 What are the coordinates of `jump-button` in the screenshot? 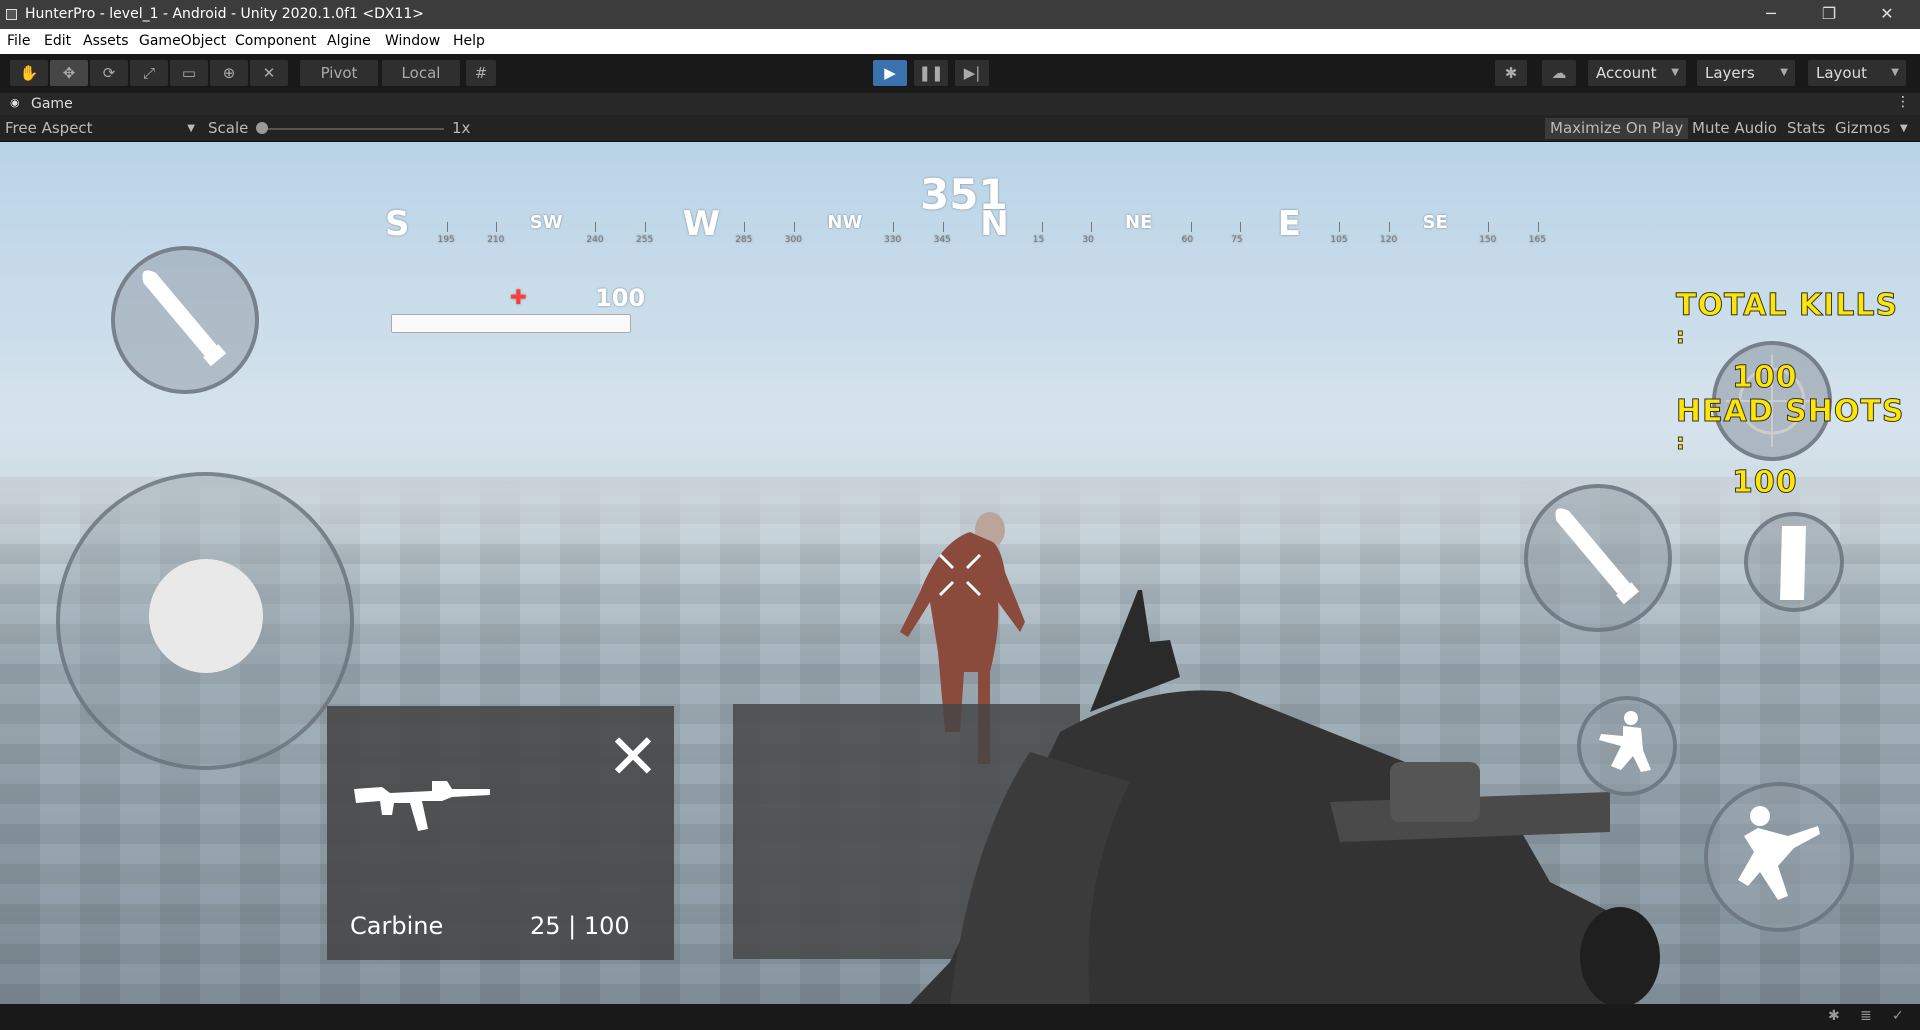 It's located at (1779, 857).